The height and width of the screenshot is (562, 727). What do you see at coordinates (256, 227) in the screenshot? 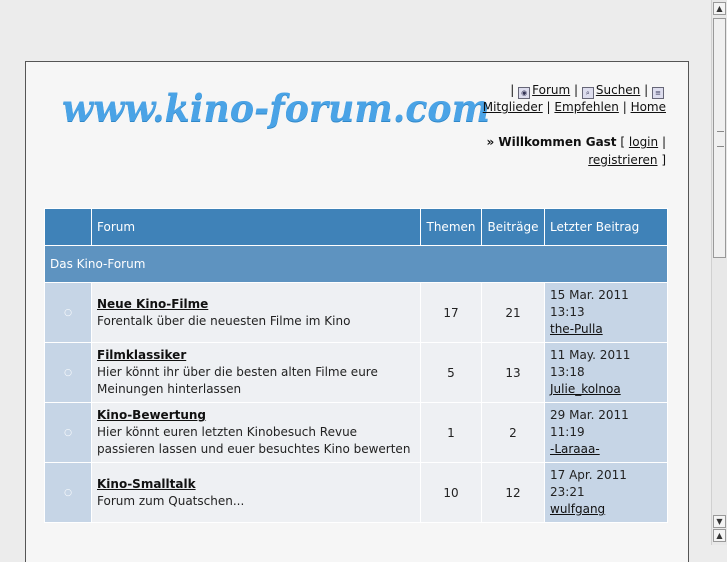
I see `header-forum: Forum` at bounding box center [256, 227].